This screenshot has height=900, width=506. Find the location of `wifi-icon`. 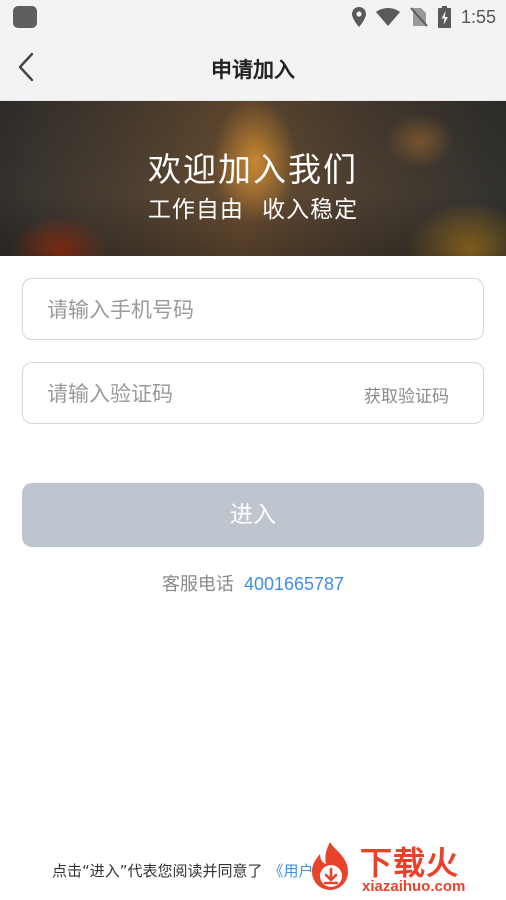

wifi-icon is located at coordinates (387, 17).